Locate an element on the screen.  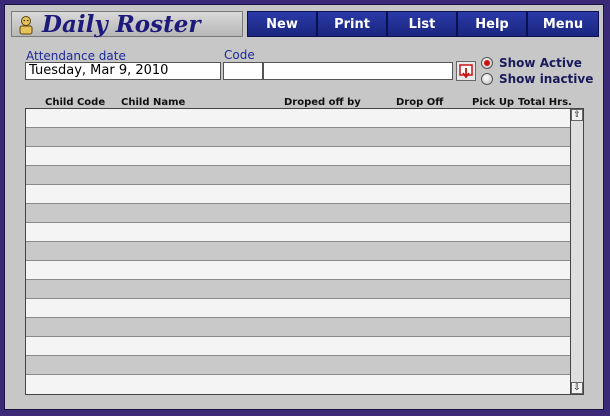
show-active-option: Show Active is located at coordinates (531, 63).